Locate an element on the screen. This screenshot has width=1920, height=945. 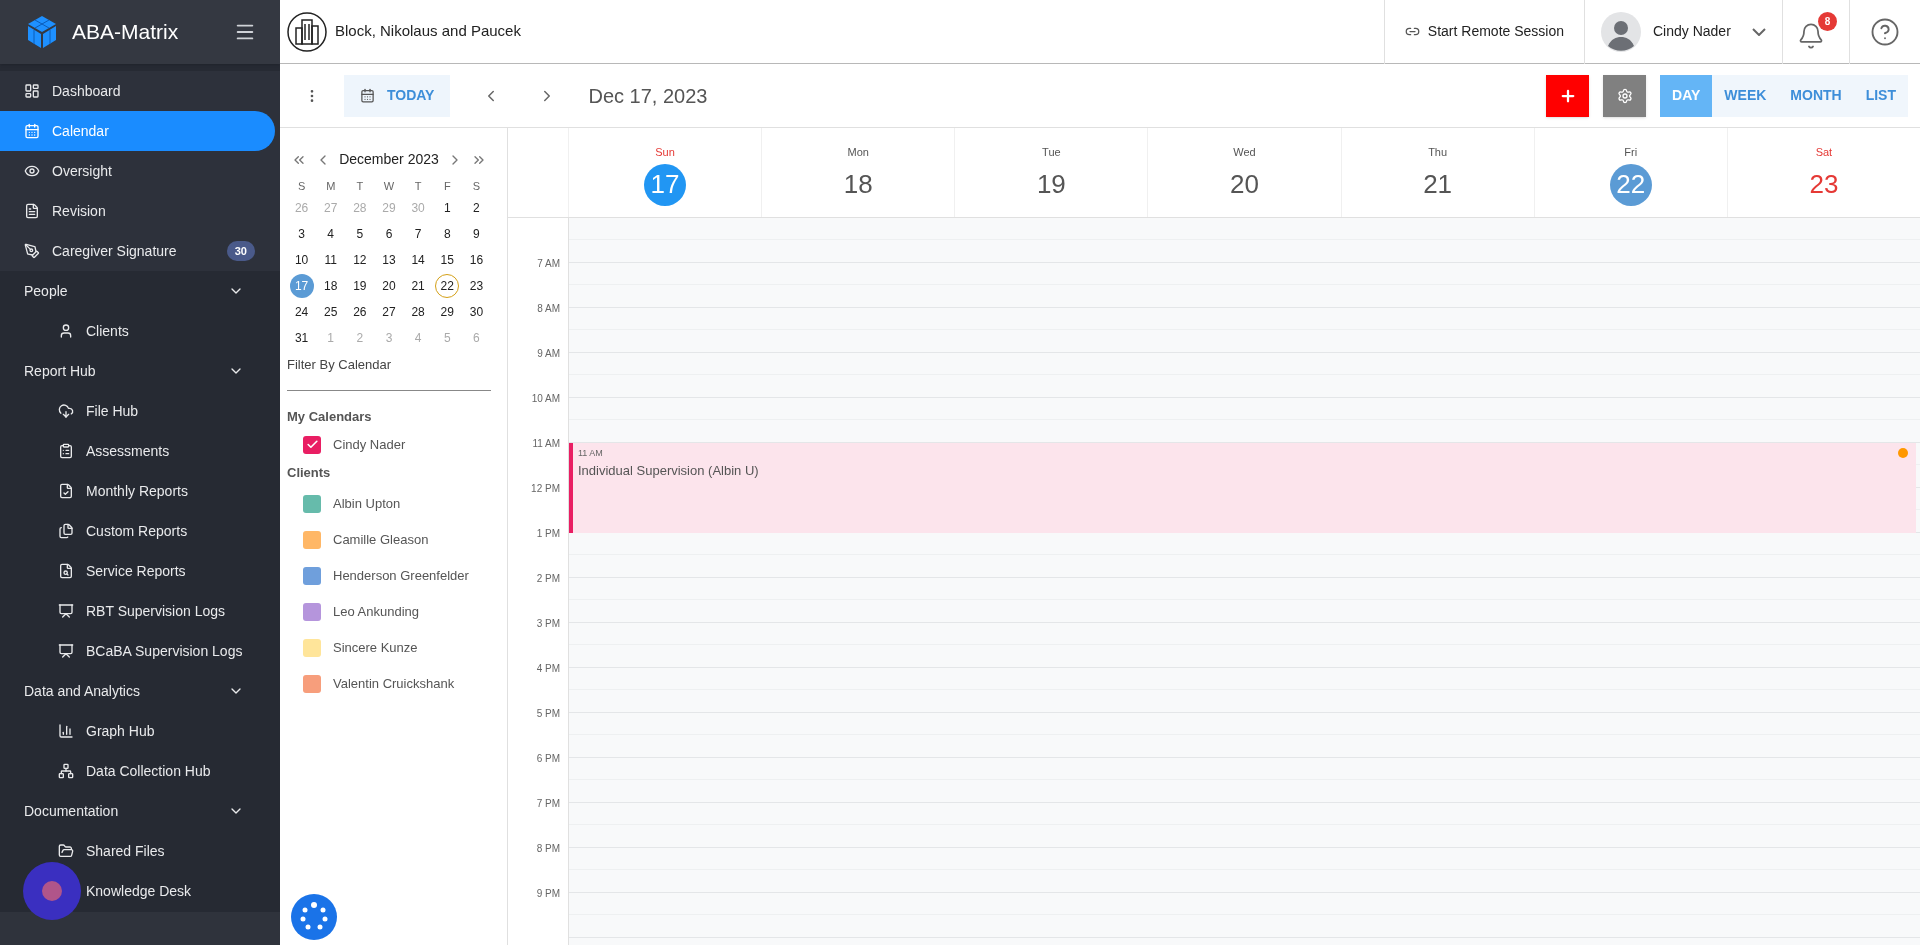
day-cell: 19 is located at coordinates (359, 285).